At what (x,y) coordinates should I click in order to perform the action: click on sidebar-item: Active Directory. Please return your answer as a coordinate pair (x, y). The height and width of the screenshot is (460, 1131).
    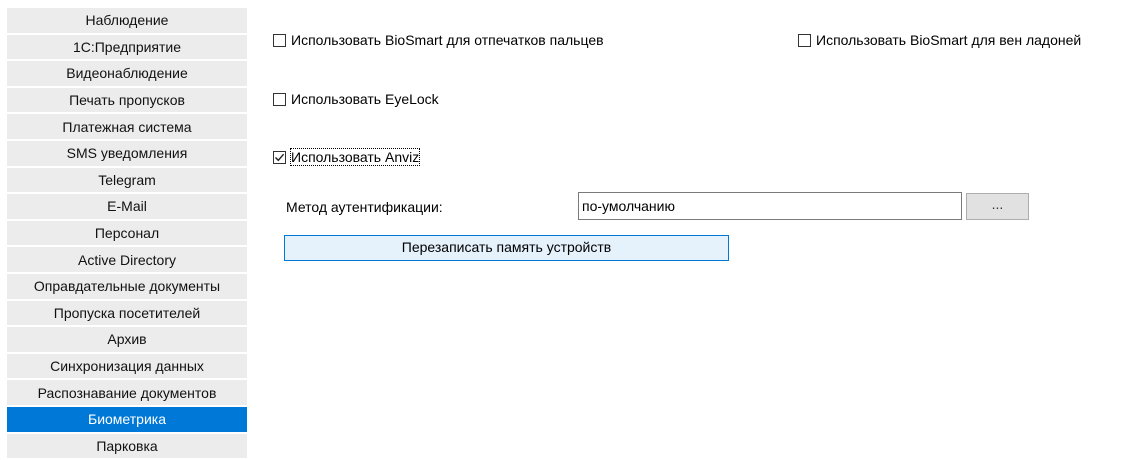
    Looking at the image, I should click on (127, 260).